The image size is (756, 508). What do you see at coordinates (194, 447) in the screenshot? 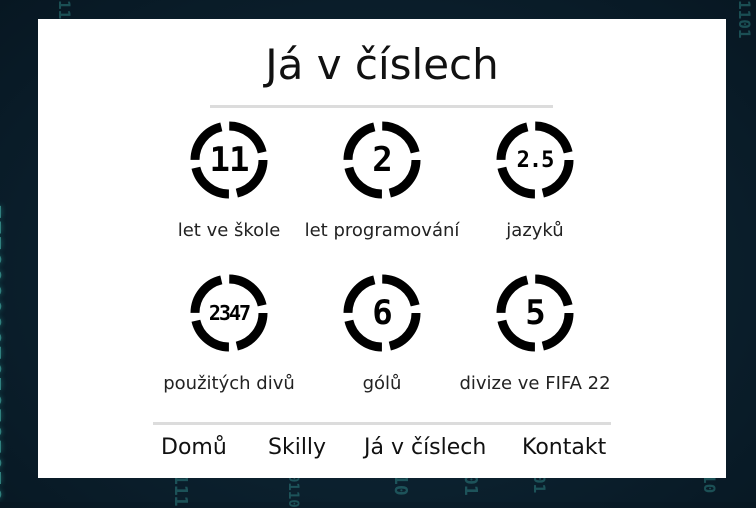
I see `nav-link-home: Domů` at bounding box center [194, 447].